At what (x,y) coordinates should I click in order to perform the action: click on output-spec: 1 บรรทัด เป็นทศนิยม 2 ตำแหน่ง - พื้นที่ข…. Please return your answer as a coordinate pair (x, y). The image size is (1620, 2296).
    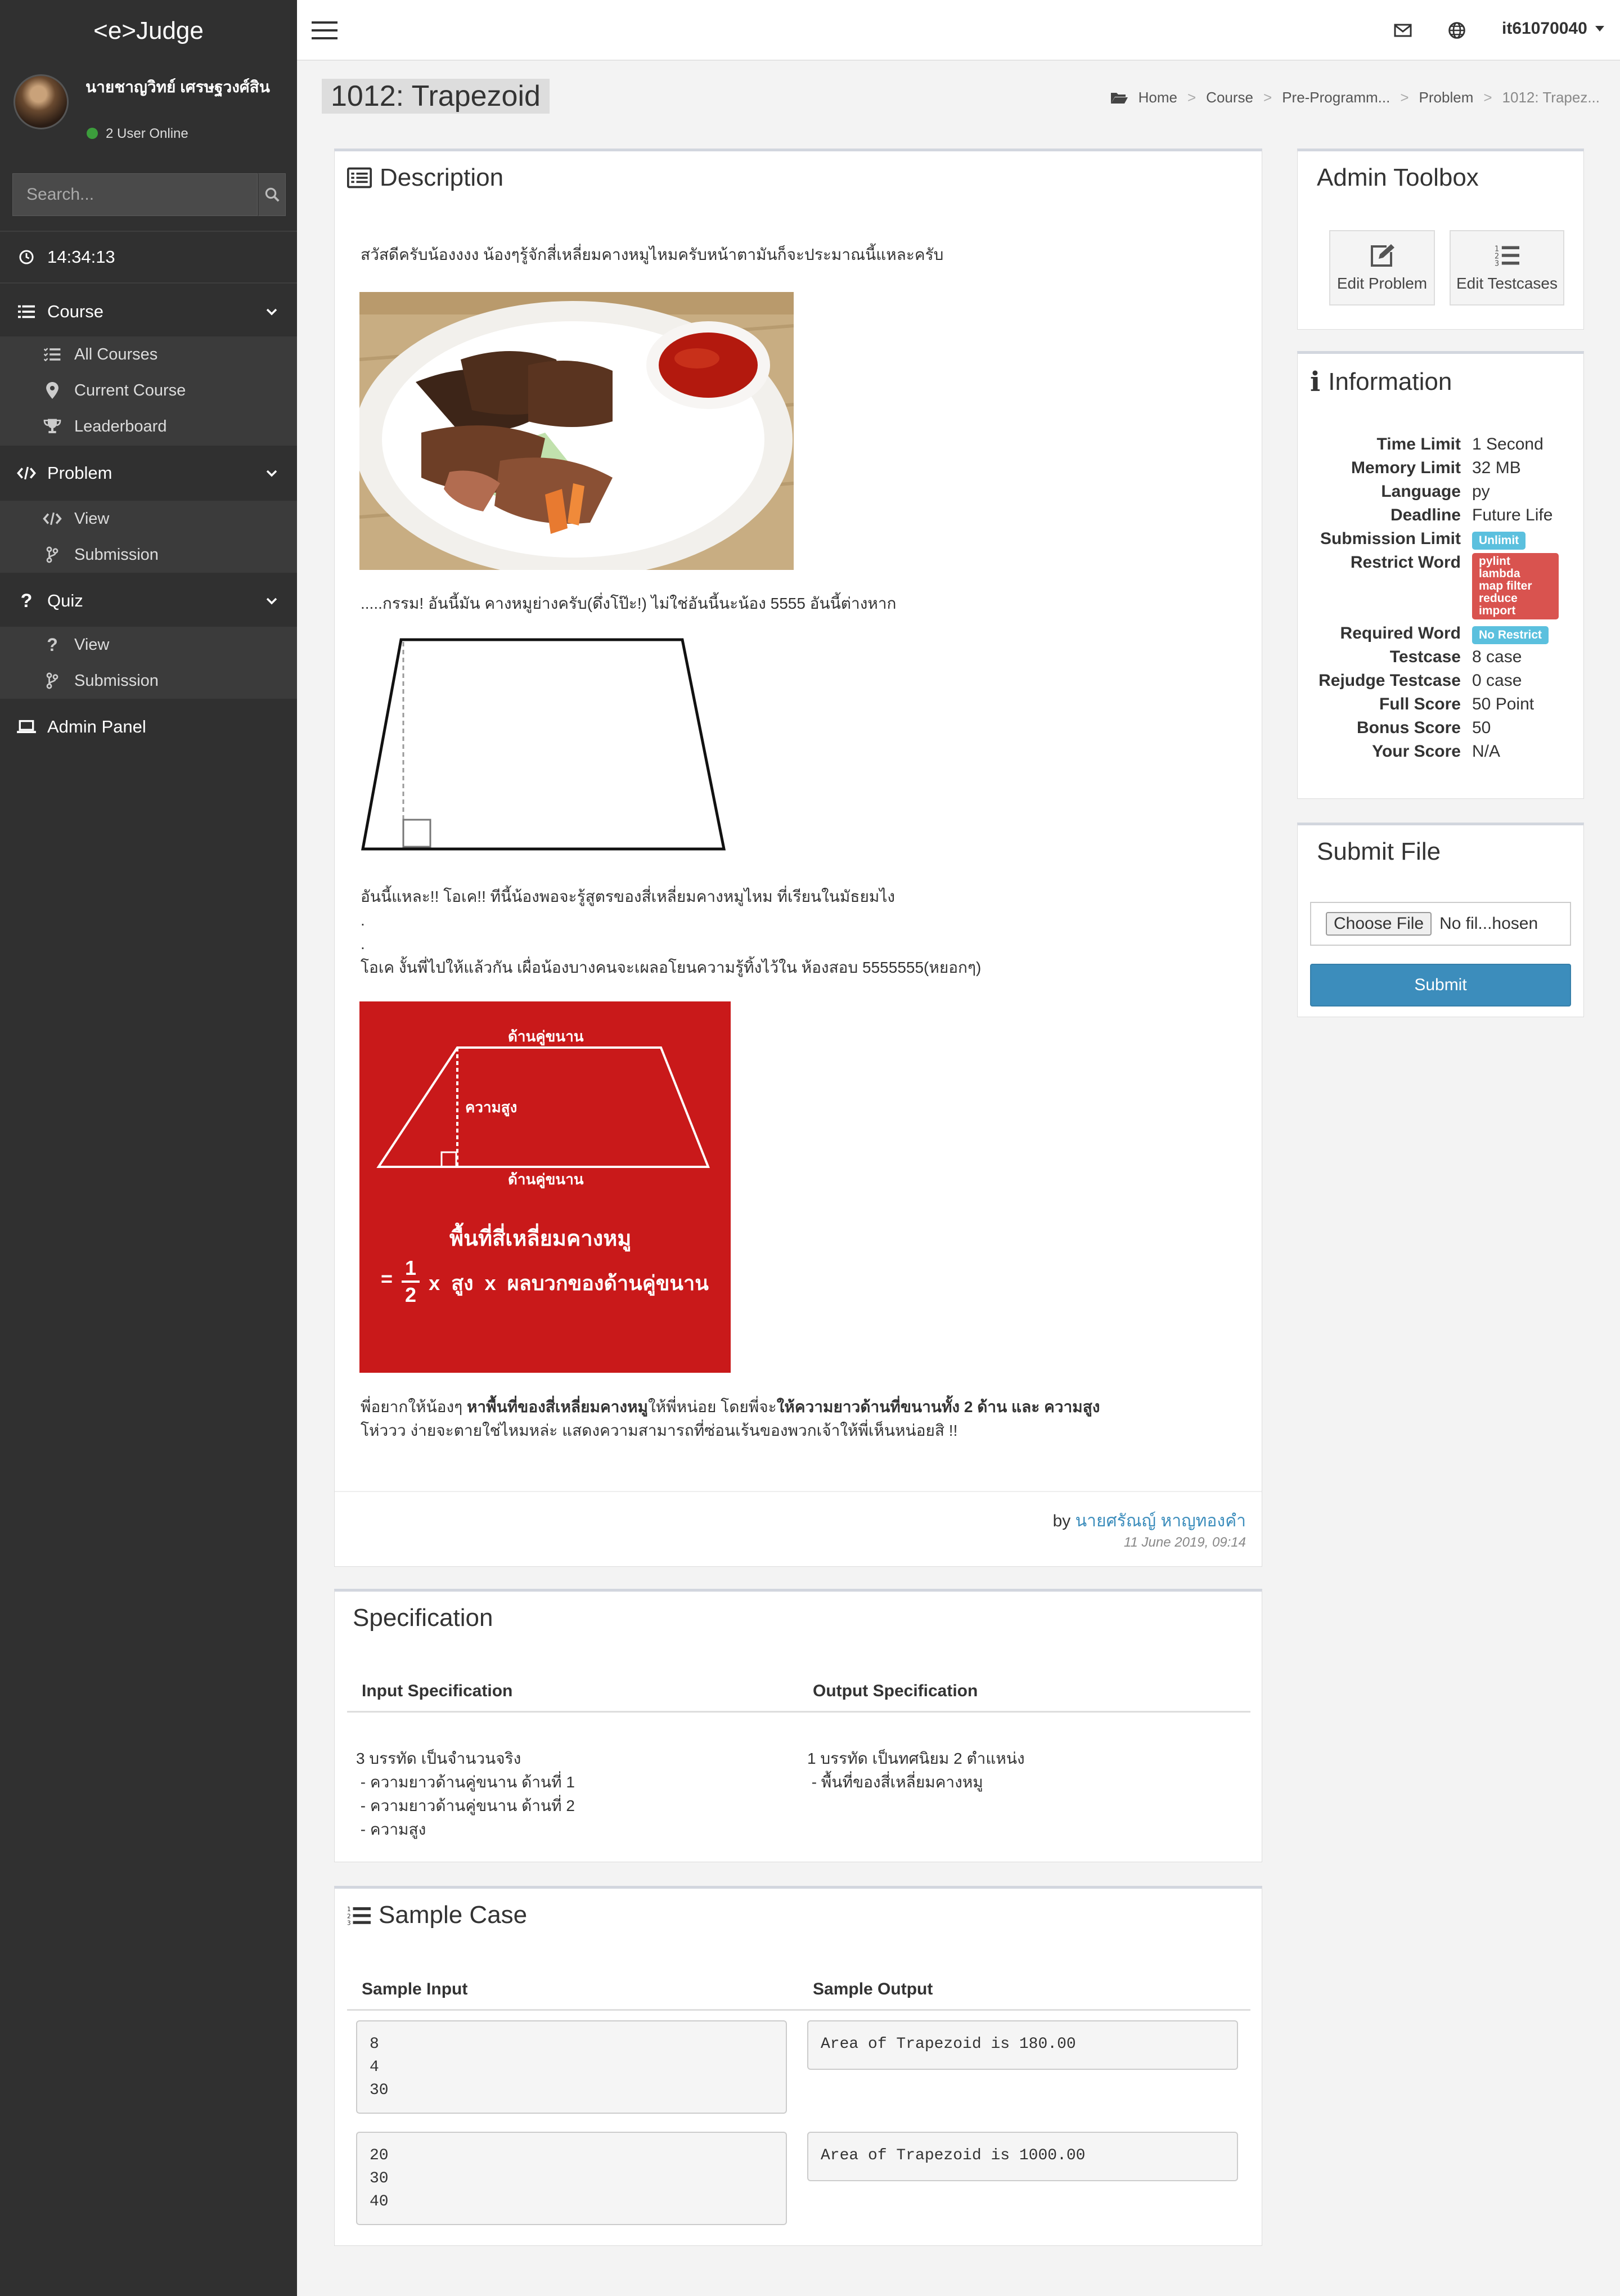
    Looking at the image, I should click on (916, 1770).